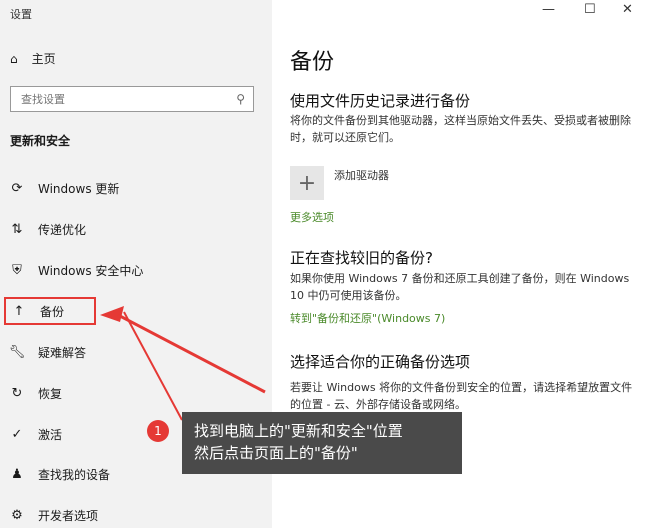 This screenshot has height=528, width=650. I want to click on home-nav-item: ⌂ 主页, so click(33, 58).